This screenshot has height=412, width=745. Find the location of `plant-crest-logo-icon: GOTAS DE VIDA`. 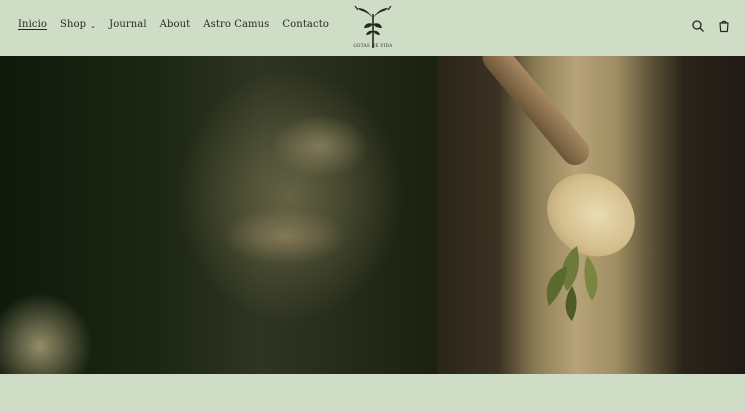

plant-crest-logo-icon: GOTAS DE VIDA is located at coordinates (373, 26).